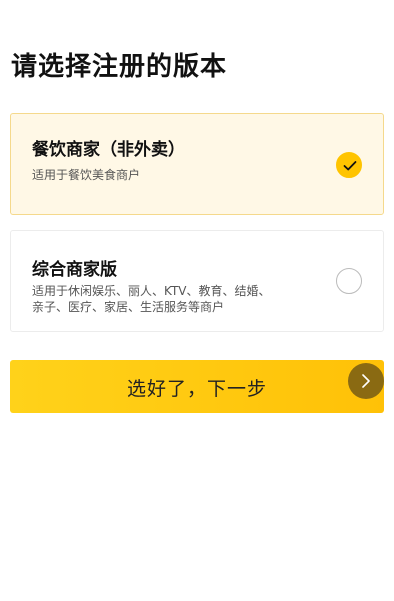 The width and height of the screenshot is (394, 601). Describe the element at coordinates (108, 150) in the screenshot. I see `option-title: 餐饮商家（非外卖）` at that location.